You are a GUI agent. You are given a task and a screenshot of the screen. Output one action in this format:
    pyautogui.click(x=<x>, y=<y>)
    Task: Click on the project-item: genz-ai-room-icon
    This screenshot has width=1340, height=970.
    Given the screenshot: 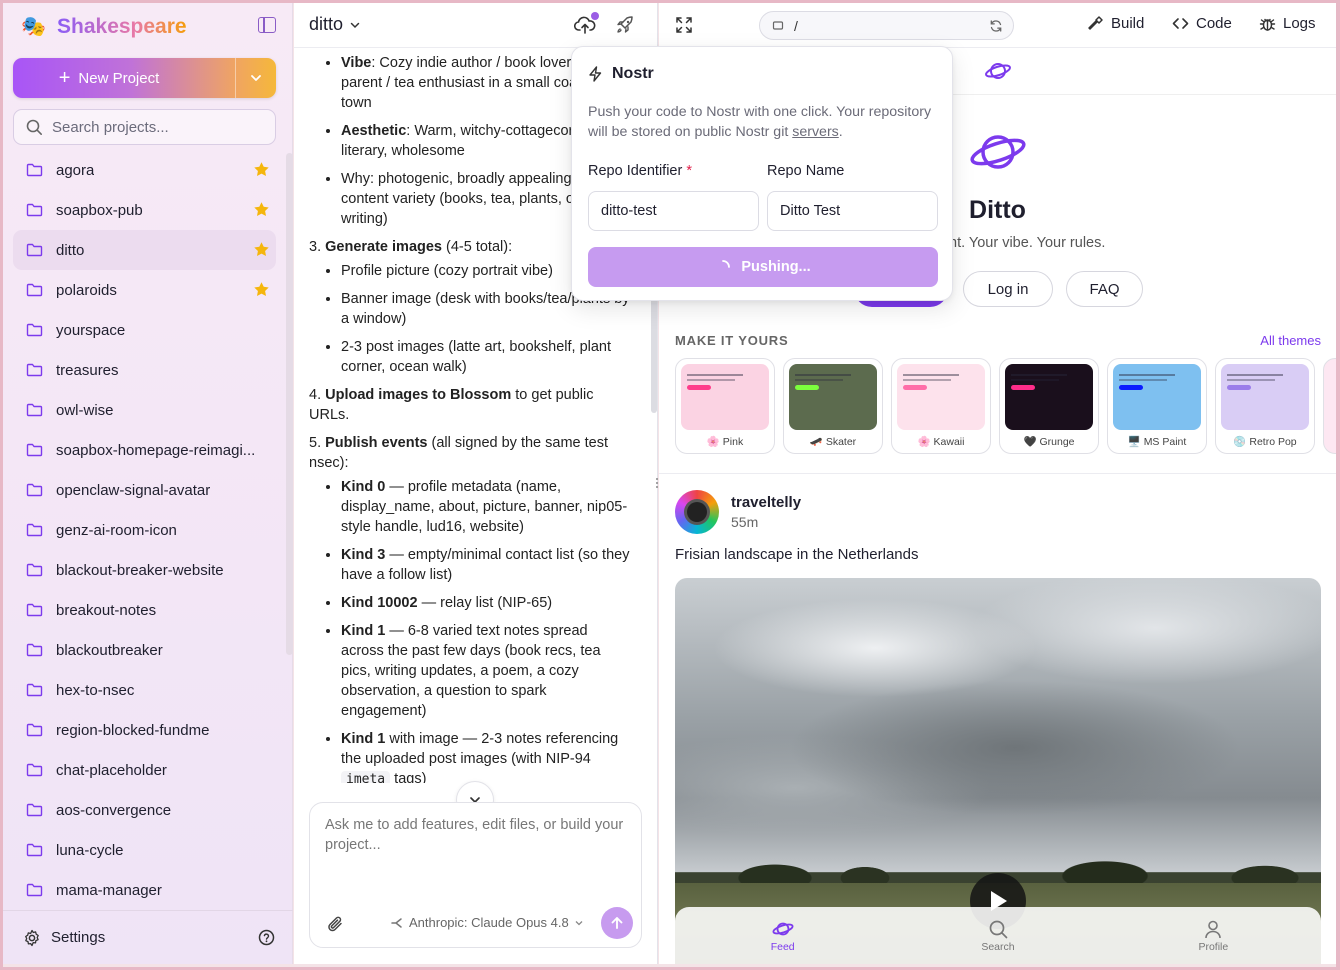 What is the action you would take?
    pyautogui.click(x=144, y=530)
    